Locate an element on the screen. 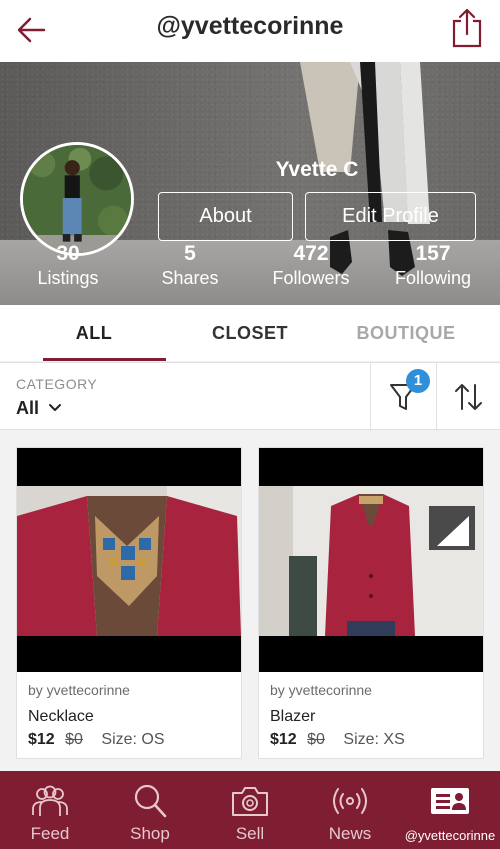 The image size is (500, 849). profile-card-icon is located at coordinates (450, 801).